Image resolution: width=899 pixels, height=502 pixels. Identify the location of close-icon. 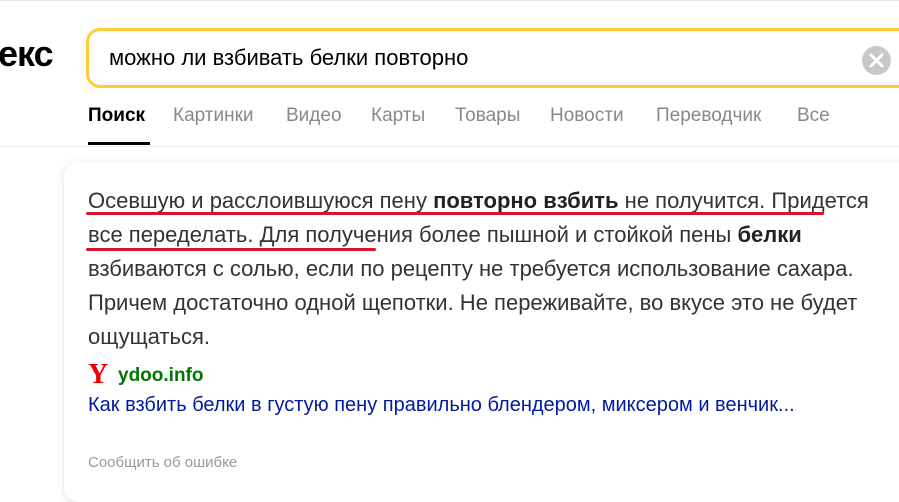
(876, 60).